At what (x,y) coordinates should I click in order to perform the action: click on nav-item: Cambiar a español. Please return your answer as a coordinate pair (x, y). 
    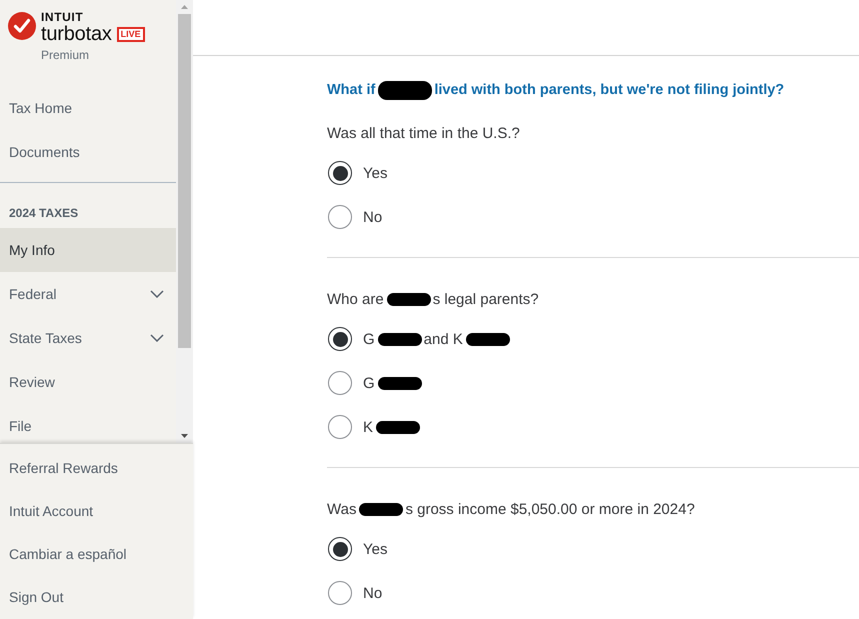
    Looking at the image, I should click on (96, 554).